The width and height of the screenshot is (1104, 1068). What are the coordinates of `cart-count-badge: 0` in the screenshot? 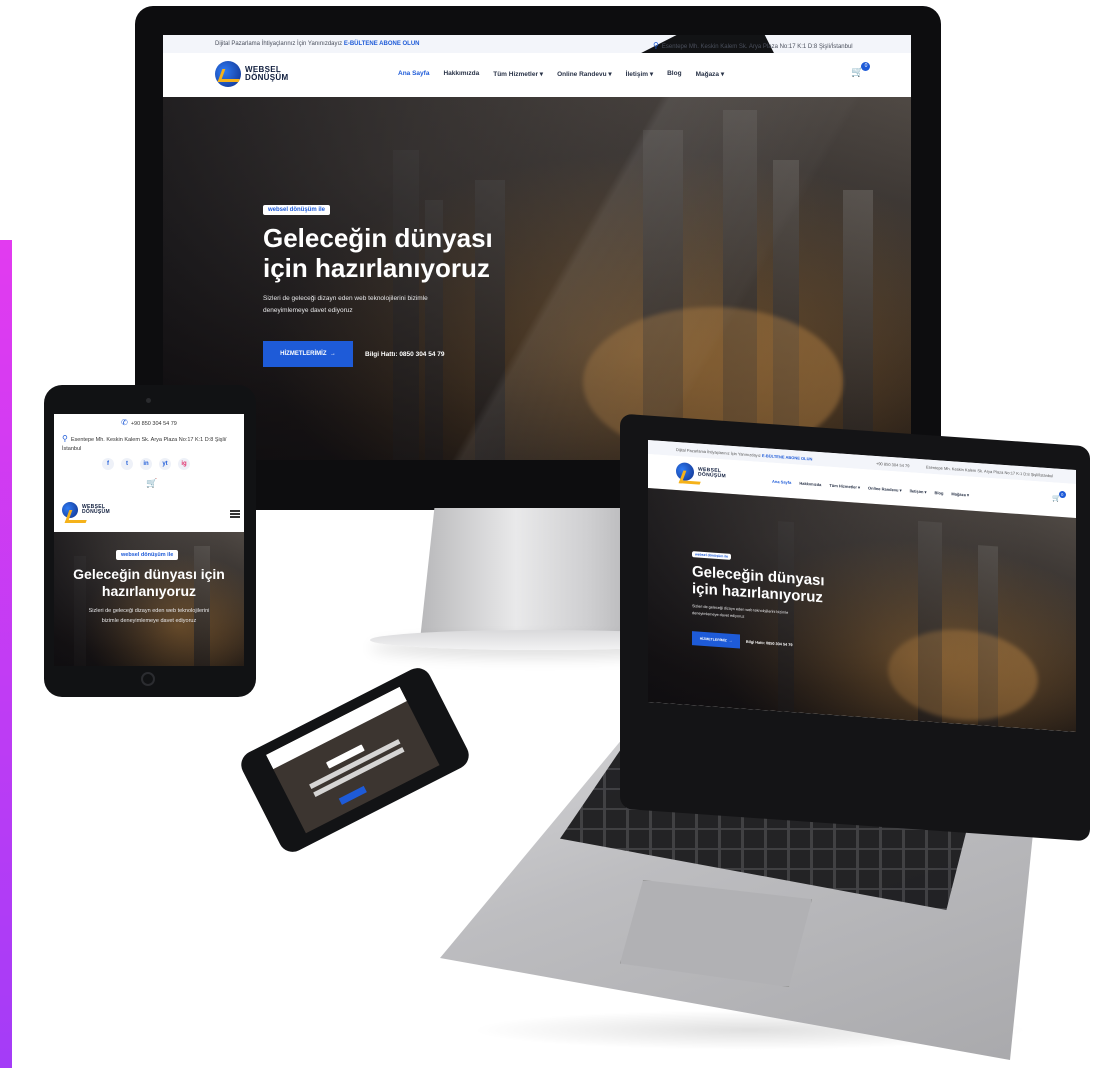 It's located at (866, 66).